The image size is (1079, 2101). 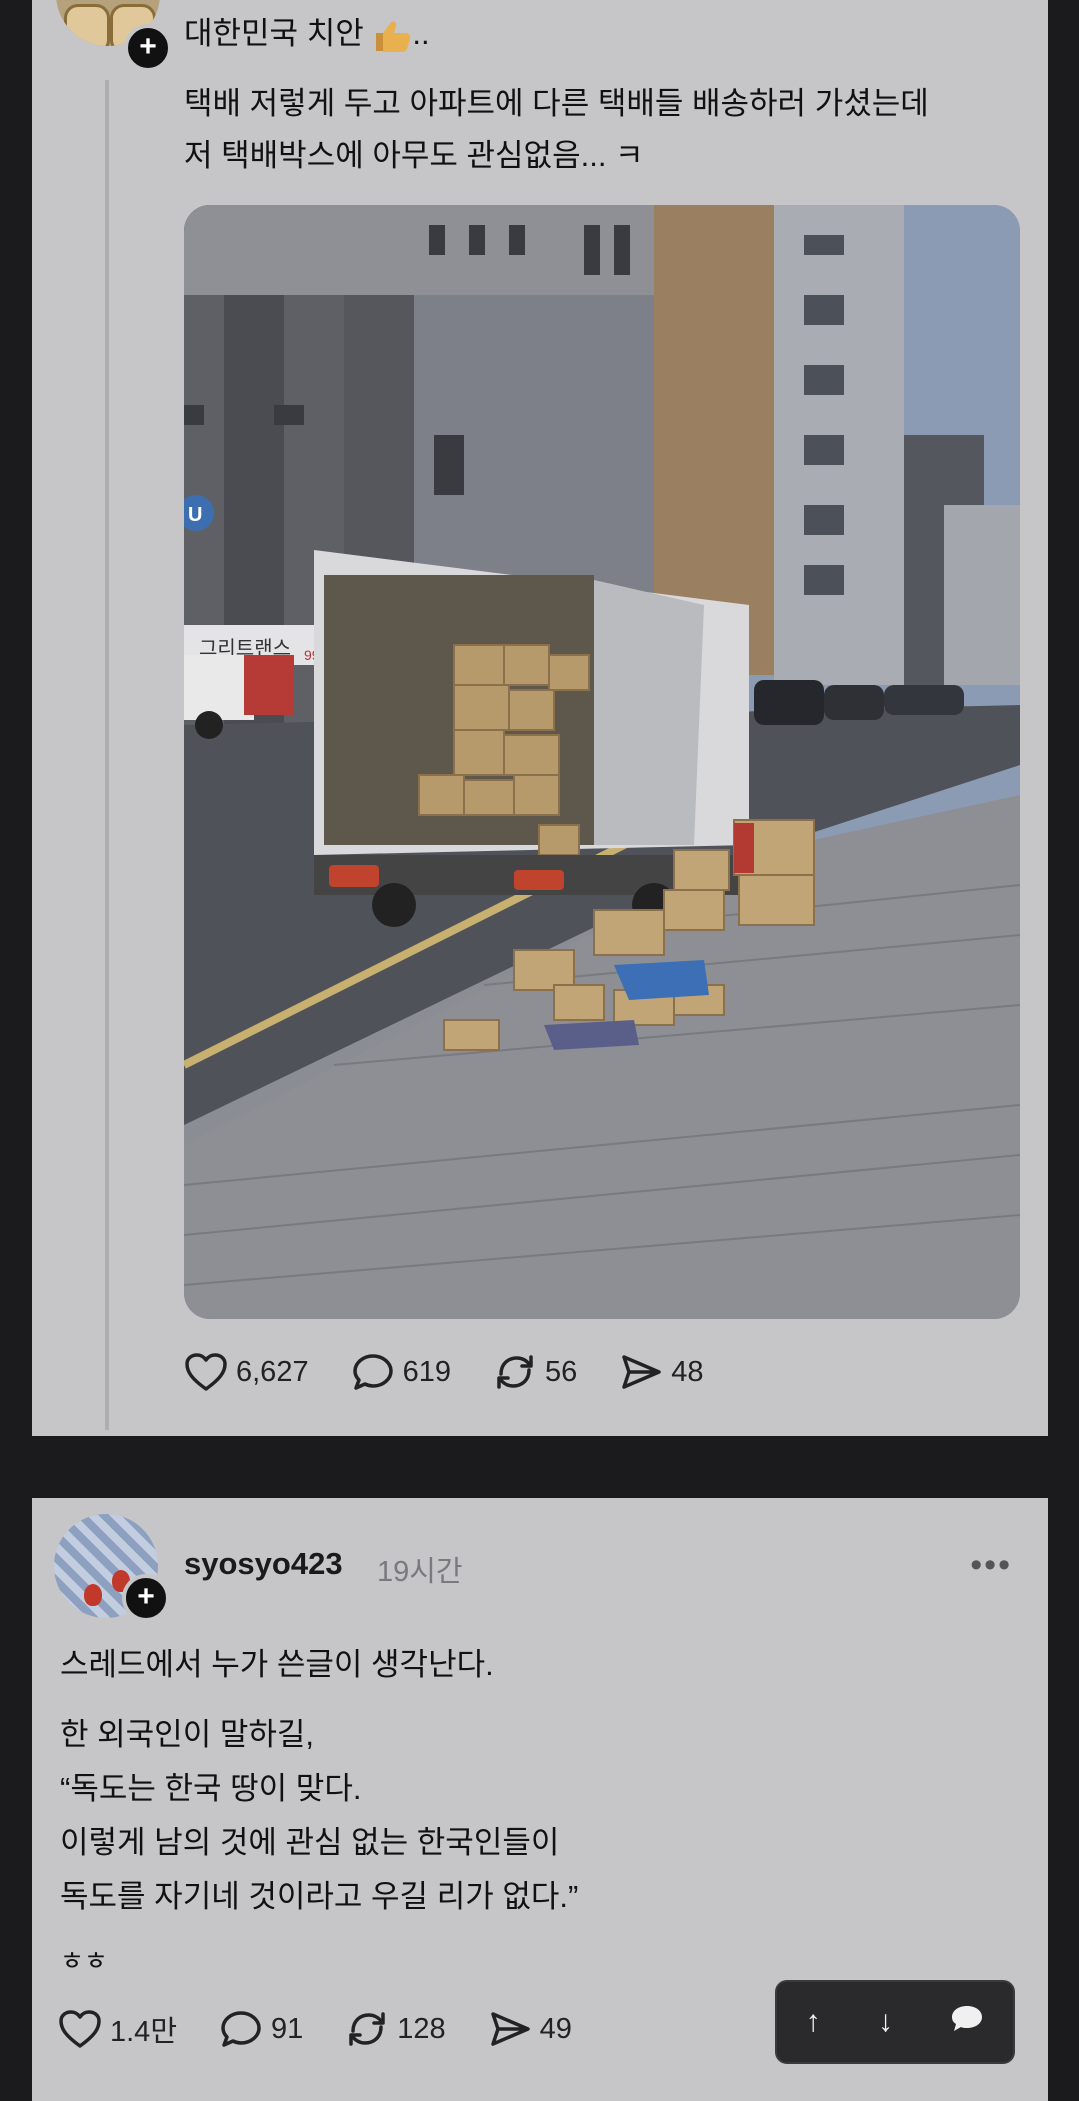 What do you see at coordinates (107, 755) in the screenshot?
I see `thread-line` at bounding box center [107, 755].